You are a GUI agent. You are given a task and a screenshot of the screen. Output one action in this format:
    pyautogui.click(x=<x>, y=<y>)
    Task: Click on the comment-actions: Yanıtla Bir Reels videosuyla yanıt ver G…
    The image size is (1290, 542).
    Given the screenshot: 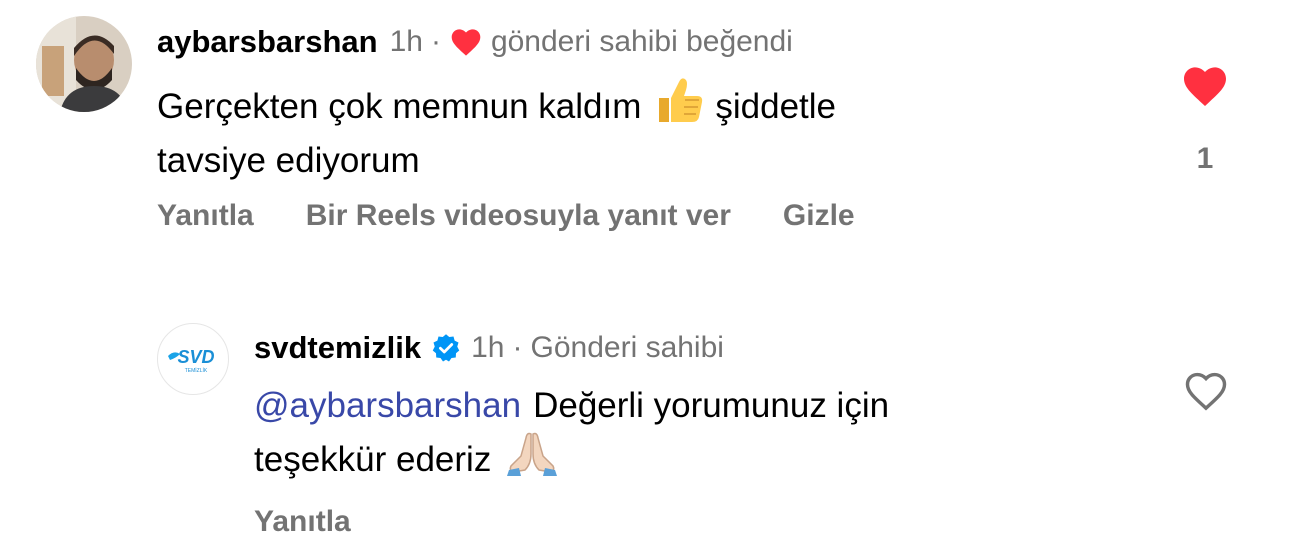 What is the action you would take?
    pyautogui.click(x=506, y=216)
    